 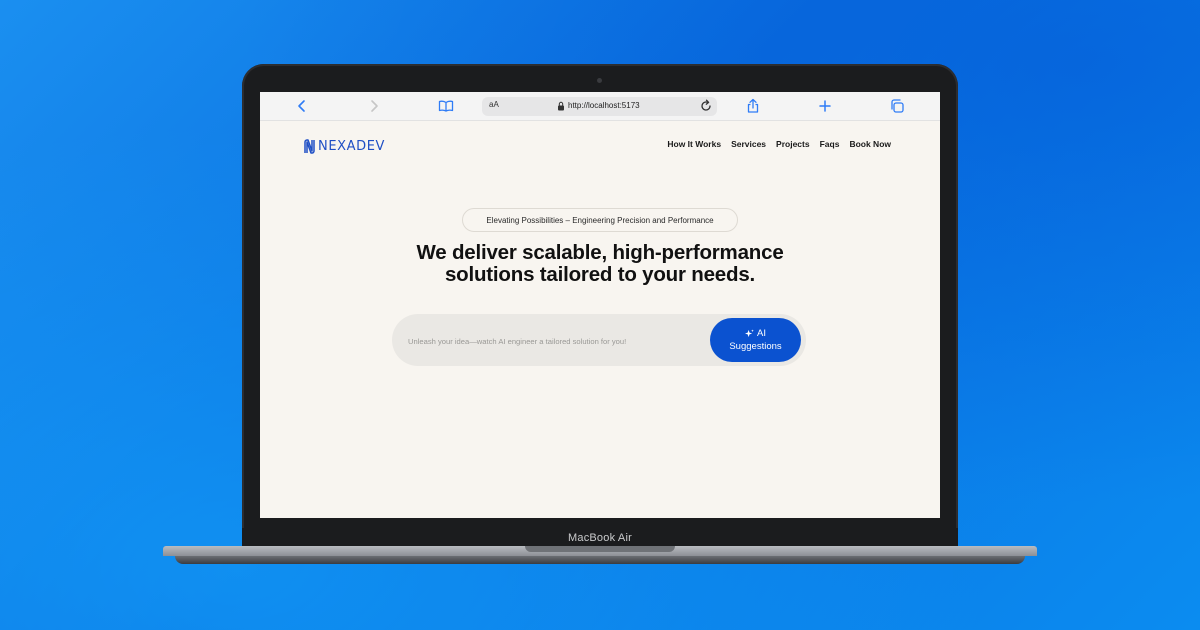 I want to click on laptop-notch, so click(x=600, y=549).